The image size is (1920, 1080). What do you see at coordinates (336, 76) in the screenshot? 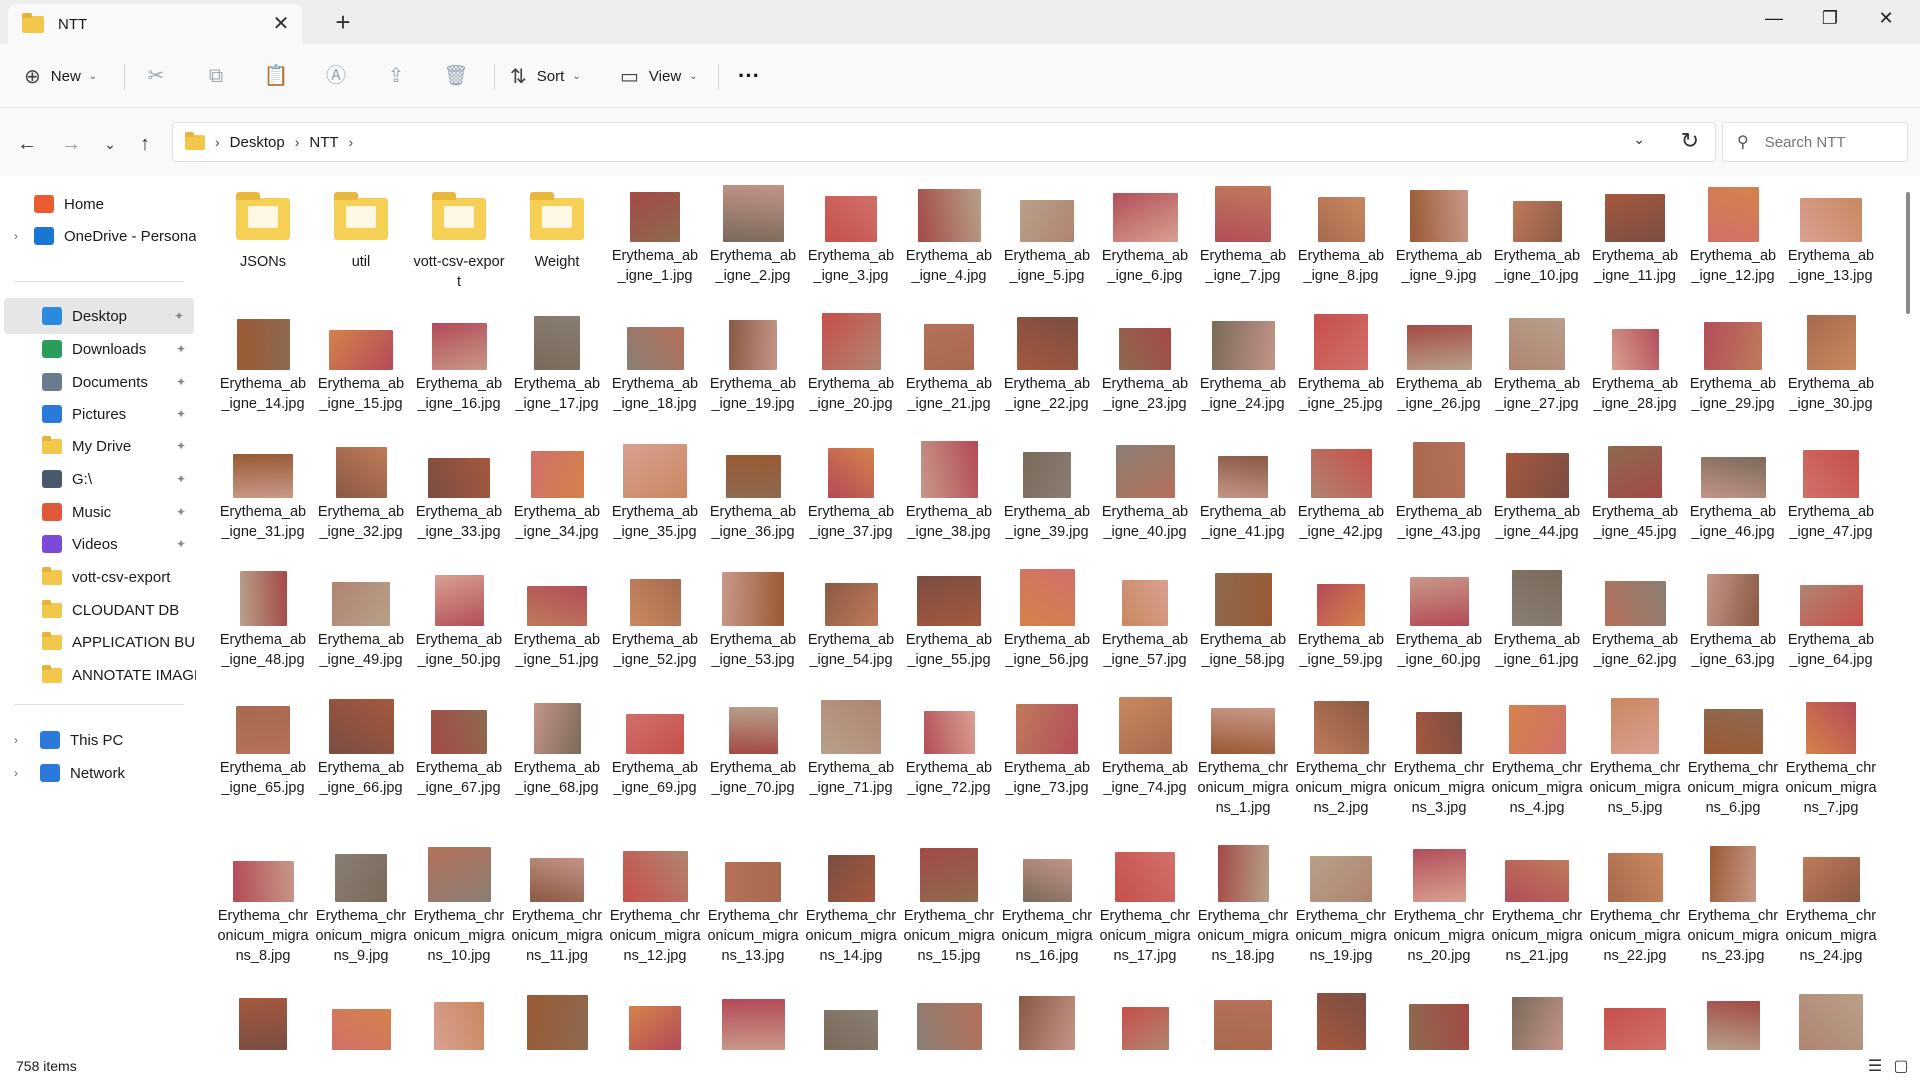
I see `rename-icon: Ⓐ` at bounding box center [336, 76].